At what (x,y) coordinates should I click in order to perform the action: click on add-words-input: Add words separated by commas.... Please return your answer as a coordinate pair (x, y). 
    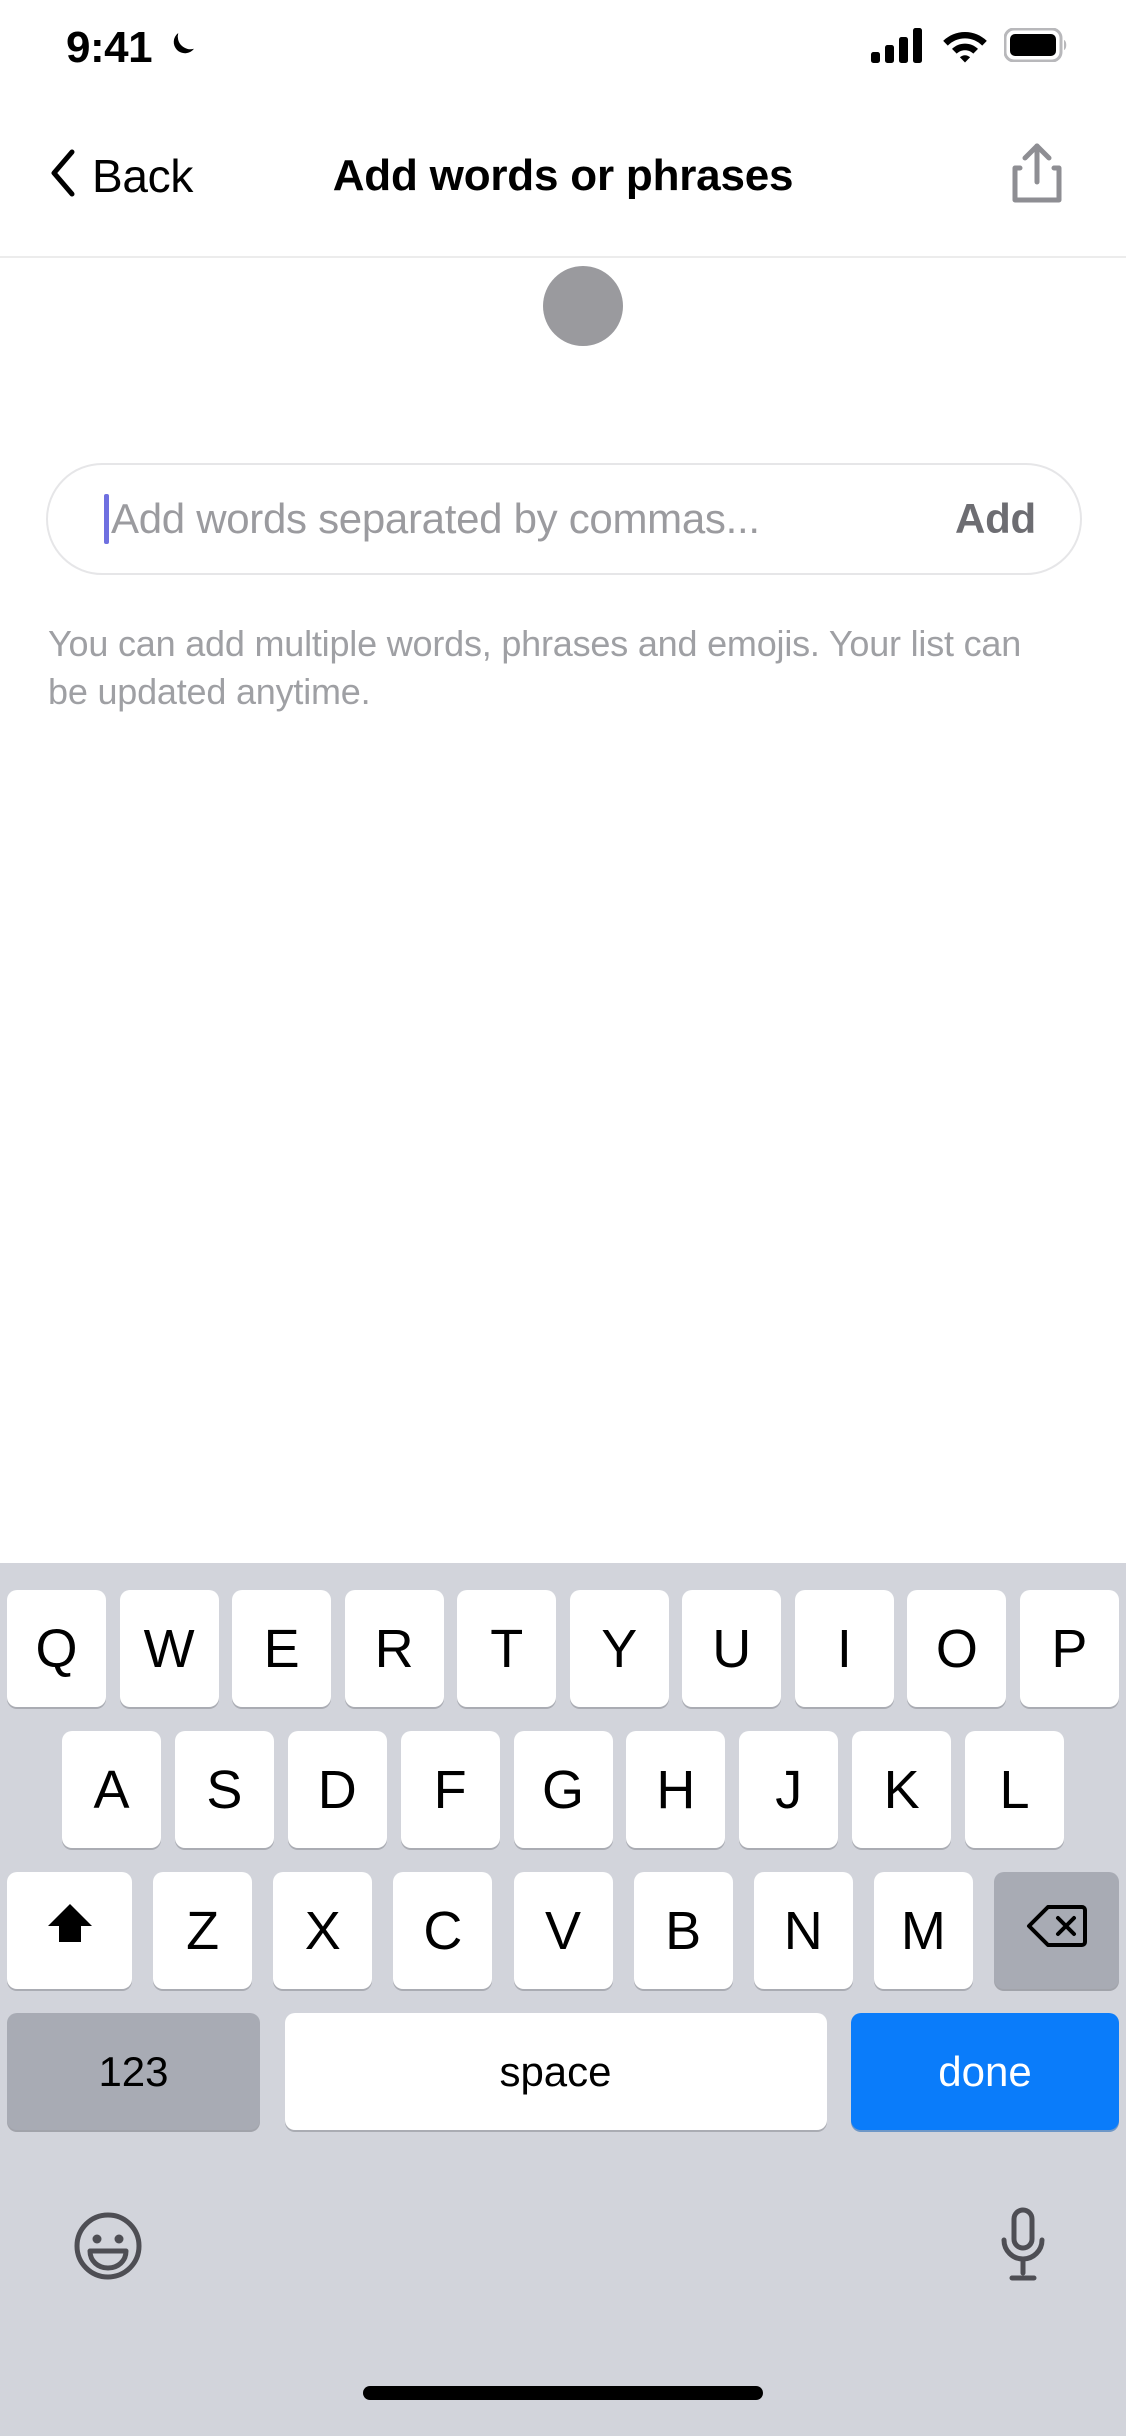
    Looking at the image, I should click on (533, 519).